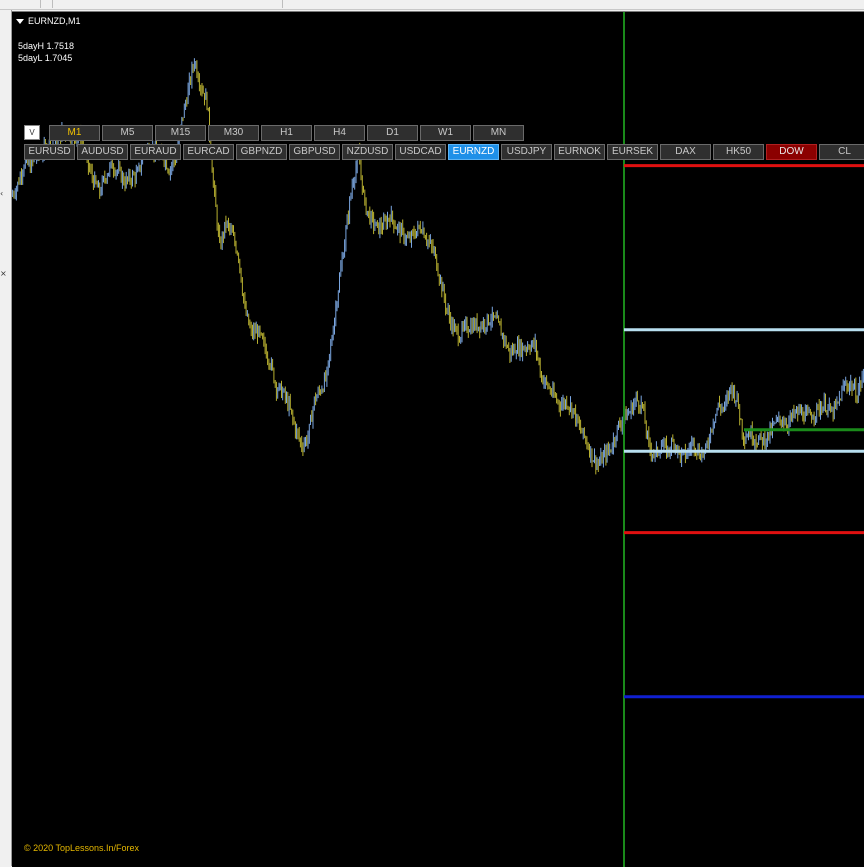 The width and height of the screenshot is (864, 867). What do you see at coordinates (45, 58) in the screenshot?
I see `five-day-low: 5dayL 1.7045` at bounding box center [45, 58].